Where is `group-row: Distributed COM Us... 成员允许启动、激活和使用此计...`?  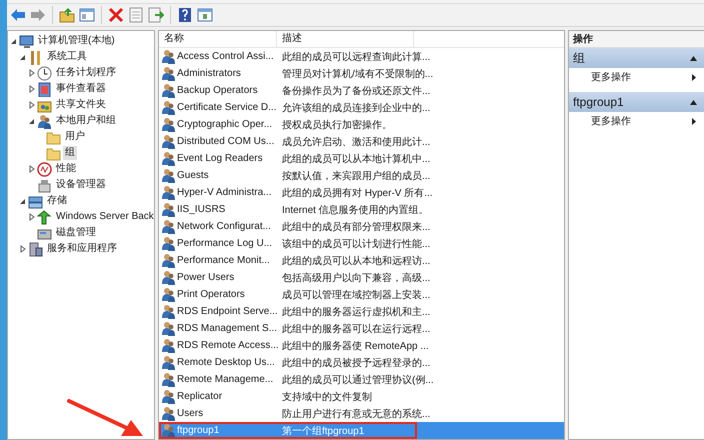
group-row: Distributed COM Us... 成员允许启动、激活和使用此计... is located at coordinates (361, 141).